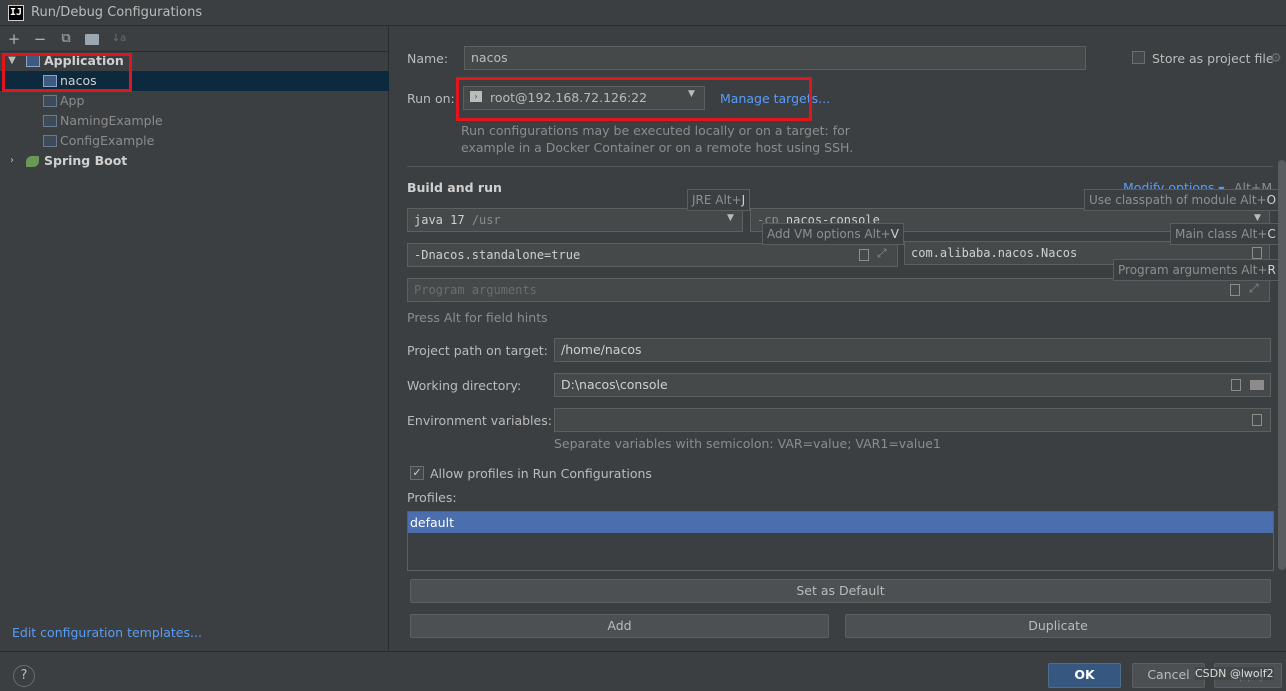 The height and width of the screenshot is (691, 1286). I want to click on duplicate-profile-button: Duplicate, so click(1058, 626).